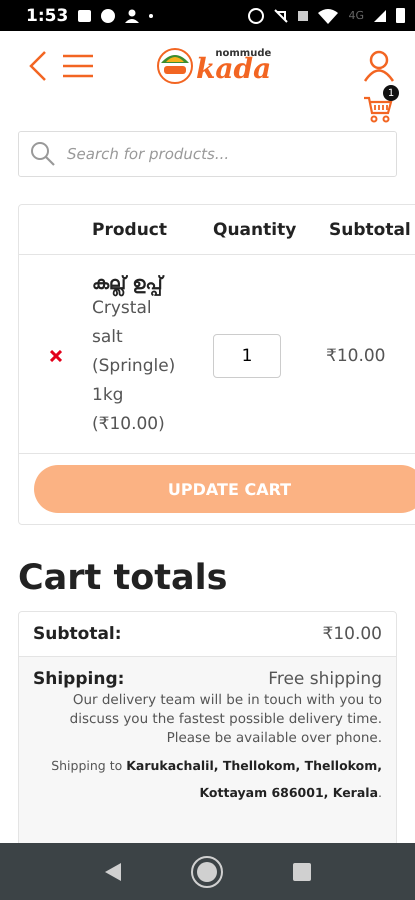 This screenshot has height=900, width=415. What do you see at coordinates (151, 16) in the screenshot?
I see `dot-icon` at bounding box center [151, 16].